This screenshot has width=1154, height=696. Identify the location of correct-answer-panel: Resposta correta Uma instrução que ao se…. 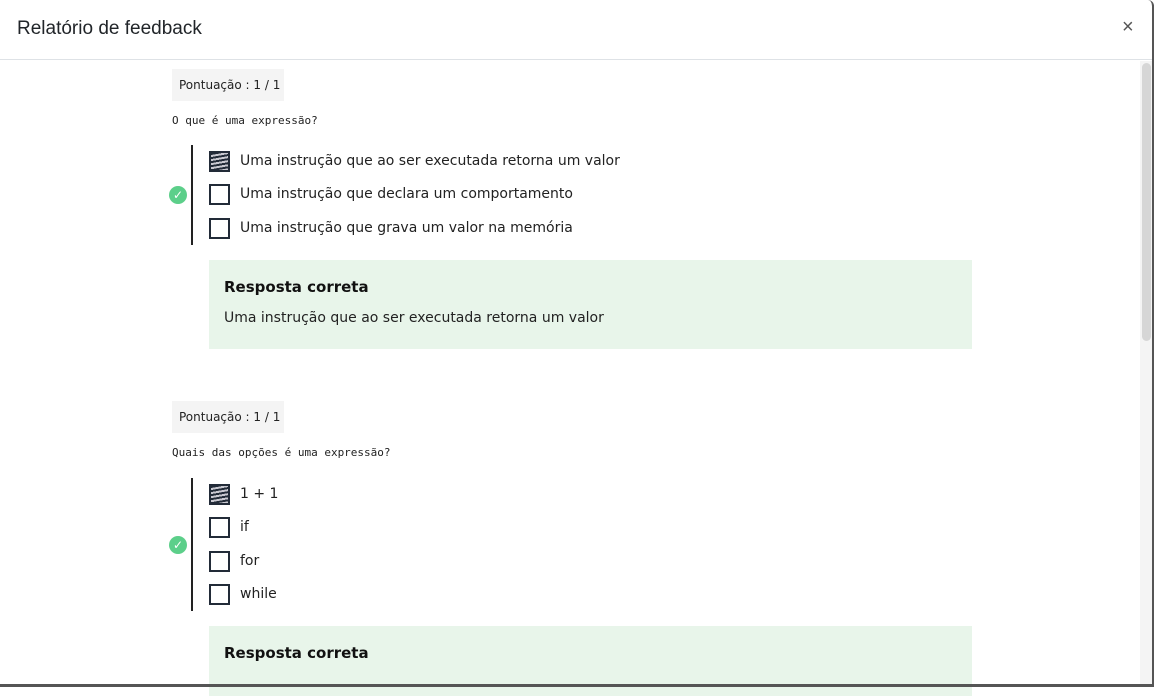
(590, 304).